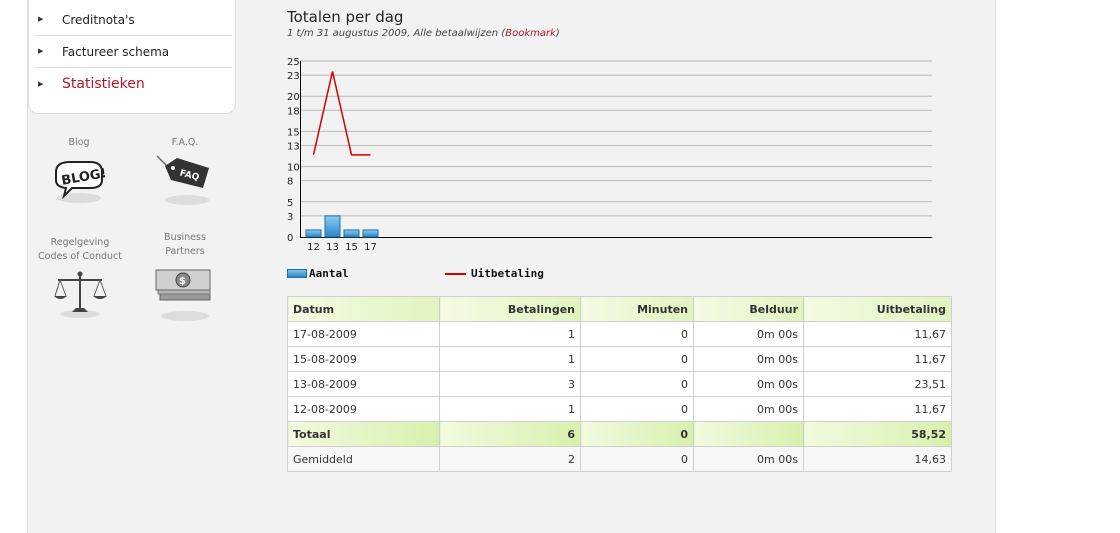 This screenshot has height=533, width=1120. Describe the element at coordinates (116, 51) in the screenshot. I see `sidebar-item-label: Factureer schema` at that location.